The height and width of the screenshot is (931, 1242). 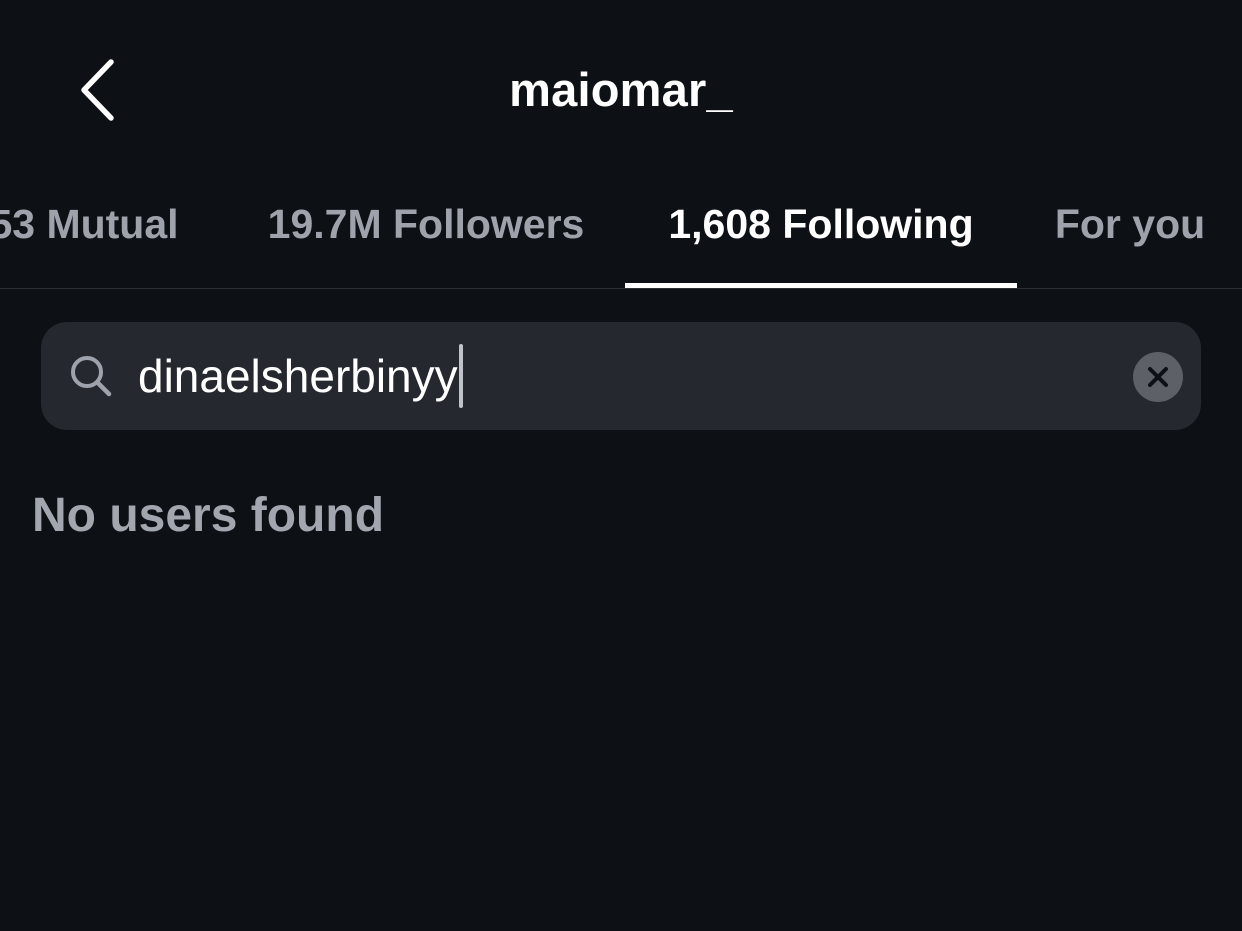 I want to click on clear-icon, so click(x=1158, y=377).